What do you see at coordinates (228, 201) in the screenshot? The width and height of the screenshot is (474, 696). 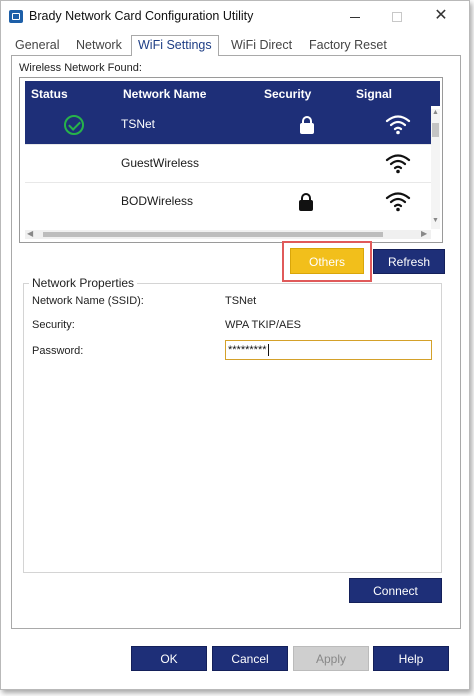 I see `network-row-bodwireless: BODWireless` at bounding box center [228, 201].